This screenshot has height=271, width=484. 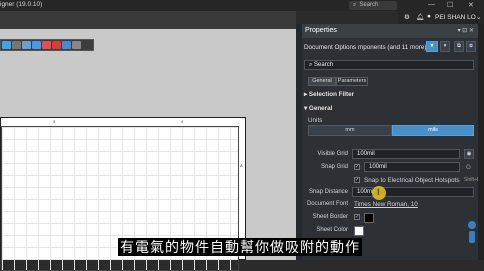 What do you see at coordinates (386, 204) in the screenshot?
I see `document-font-link: Times New Roman, 10` at bounding box center [386, 204].